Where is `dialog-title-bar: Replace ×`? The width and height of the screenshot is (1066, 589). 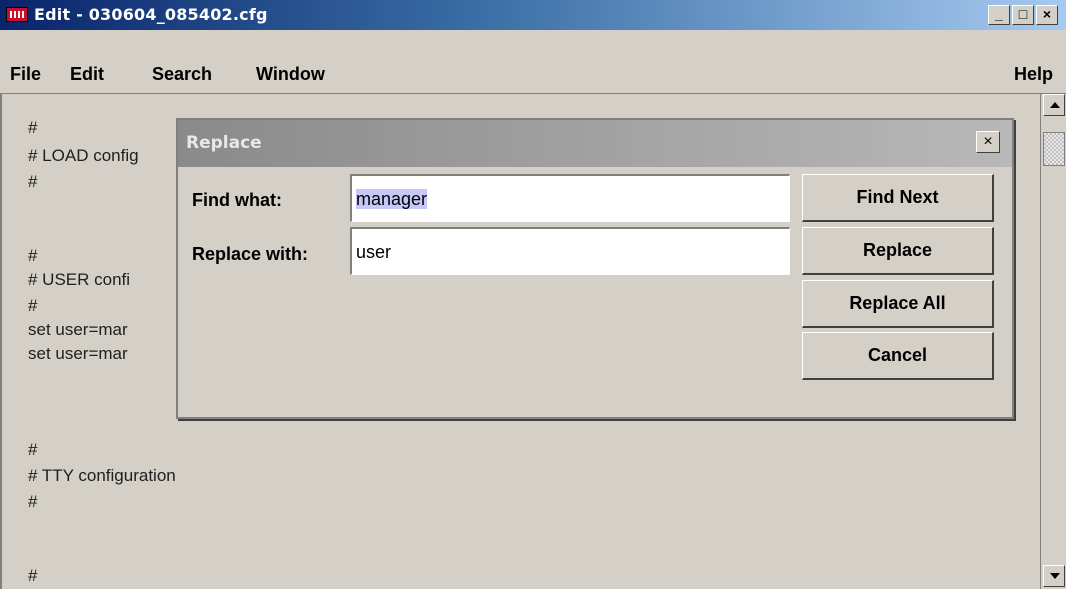 dialog-title-bar: Replace × is located at coordinates (595, 143).